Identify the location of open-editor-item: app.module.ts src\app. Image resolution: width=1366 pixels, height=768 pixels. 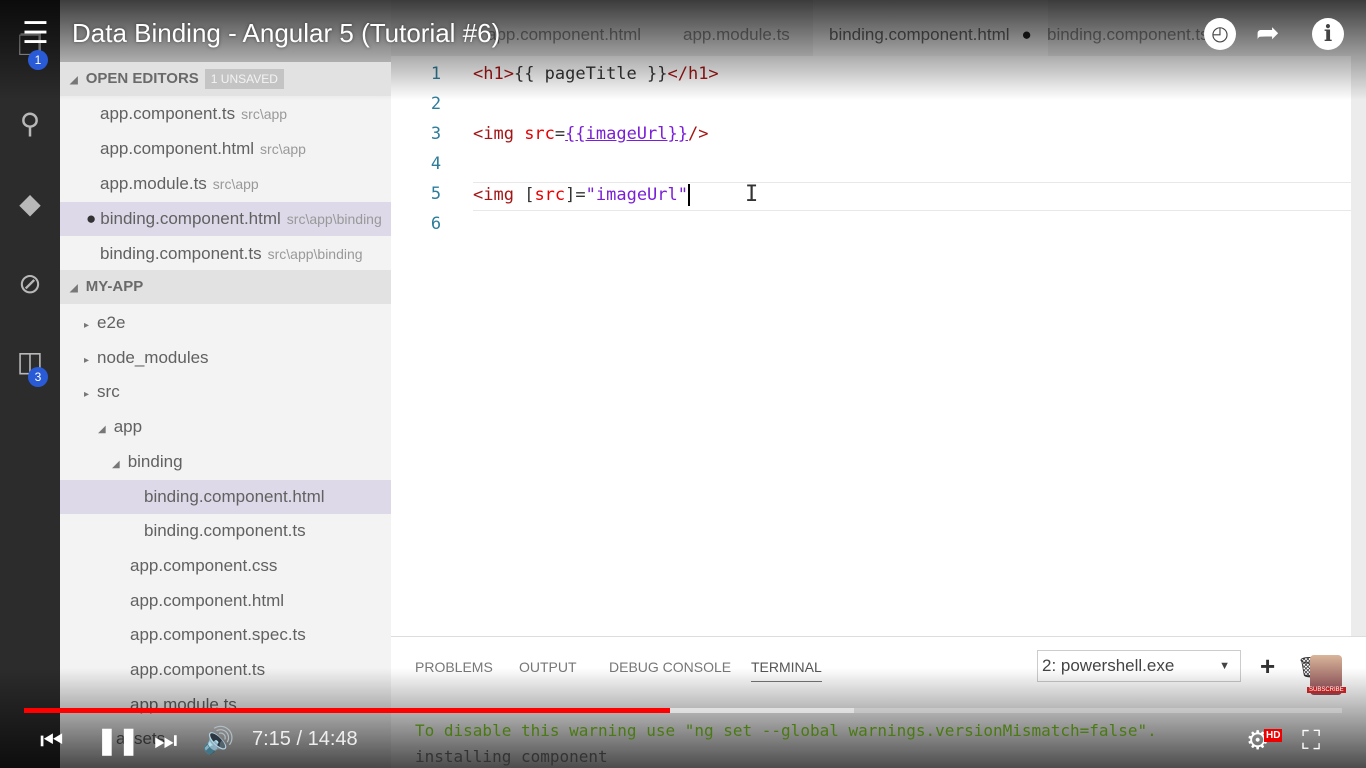
(225, 184).